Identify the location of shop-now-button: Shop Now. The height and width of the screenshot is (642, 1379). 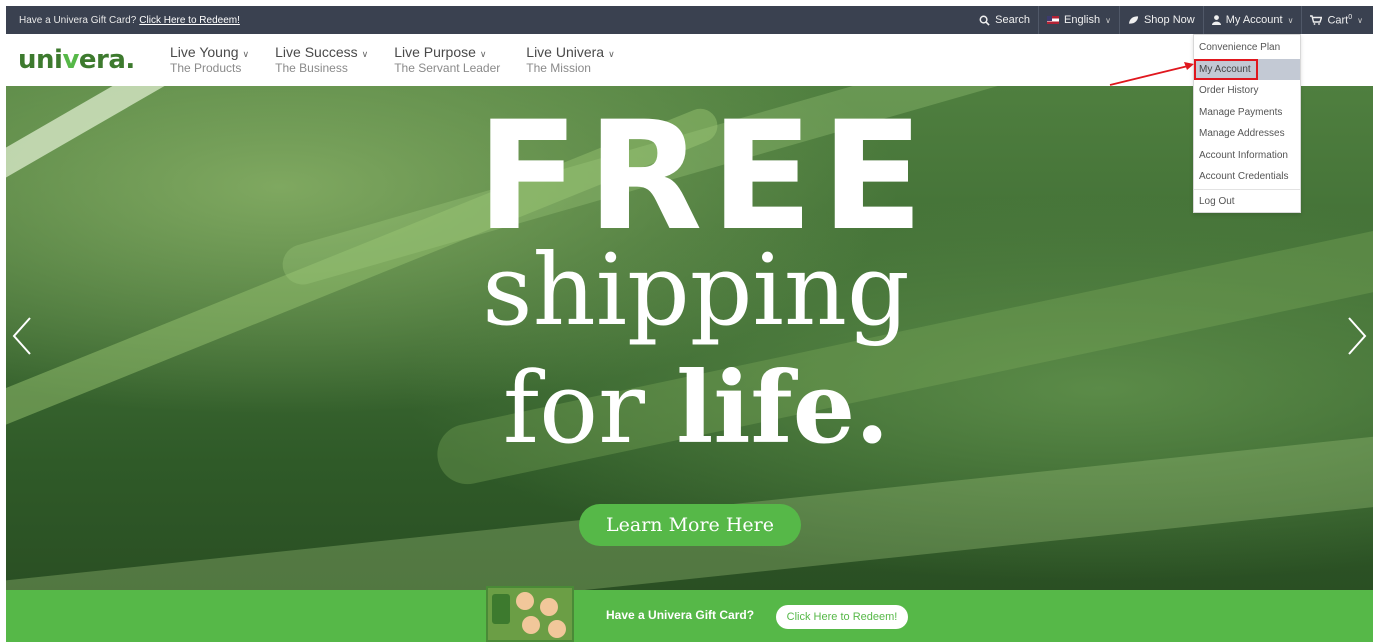
(1160, 20).